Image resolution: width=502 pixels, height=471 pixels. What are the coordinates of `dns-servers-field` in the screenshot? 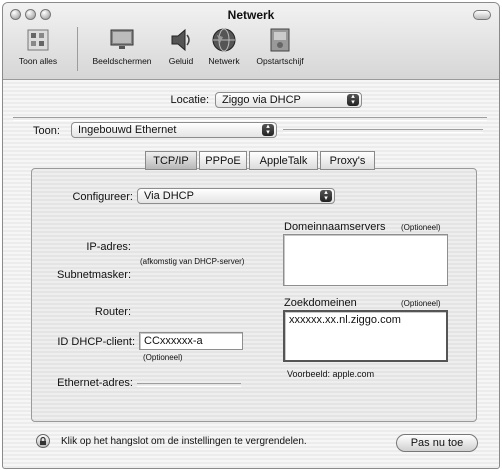 It's located at (365, 260).